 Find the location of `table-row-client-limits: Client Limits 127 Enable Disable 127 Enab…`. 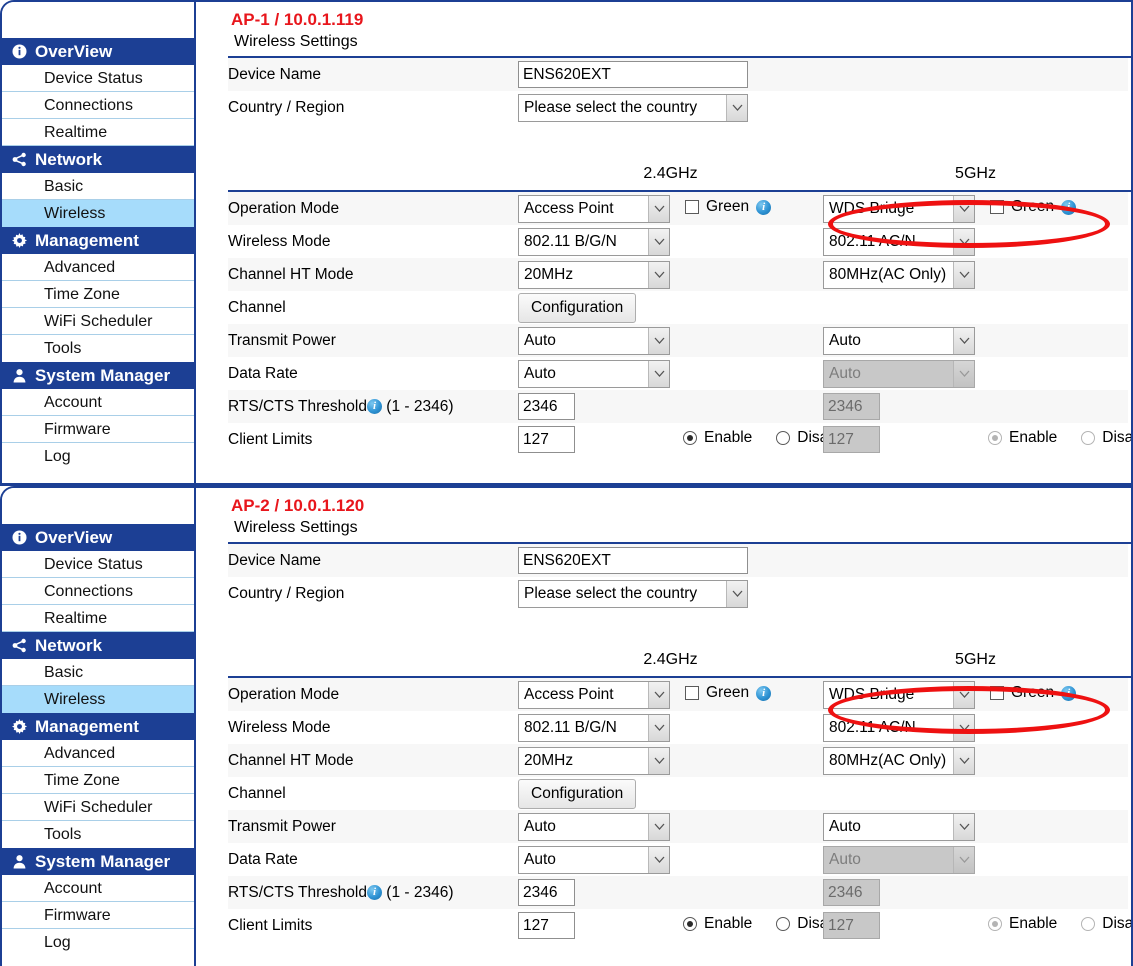

table-row-client-limits: Client Limits 127 Enable Disable 127 Enab… is located at coordinates (679, 925).